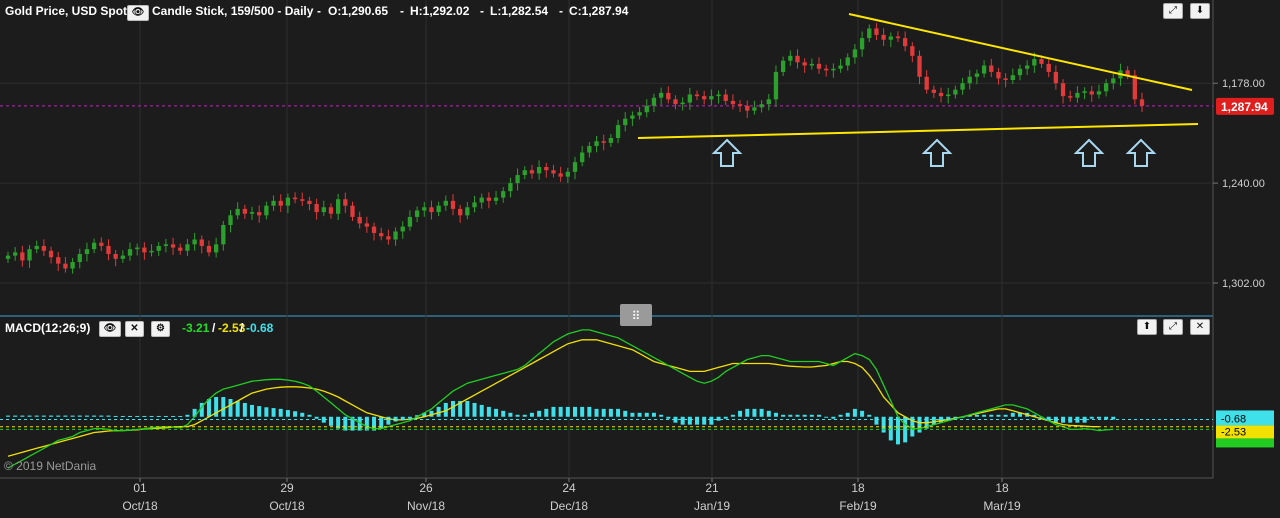  What do you see at coordinates (1200, 11) in the screenshot?
I see `download-icon: ⬇` at bounding box center [1200, 11].